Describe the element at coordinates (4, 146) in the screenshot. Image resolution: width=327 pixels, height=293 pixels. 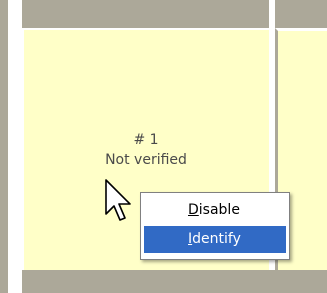
I see `left-frame-bar` at that location.